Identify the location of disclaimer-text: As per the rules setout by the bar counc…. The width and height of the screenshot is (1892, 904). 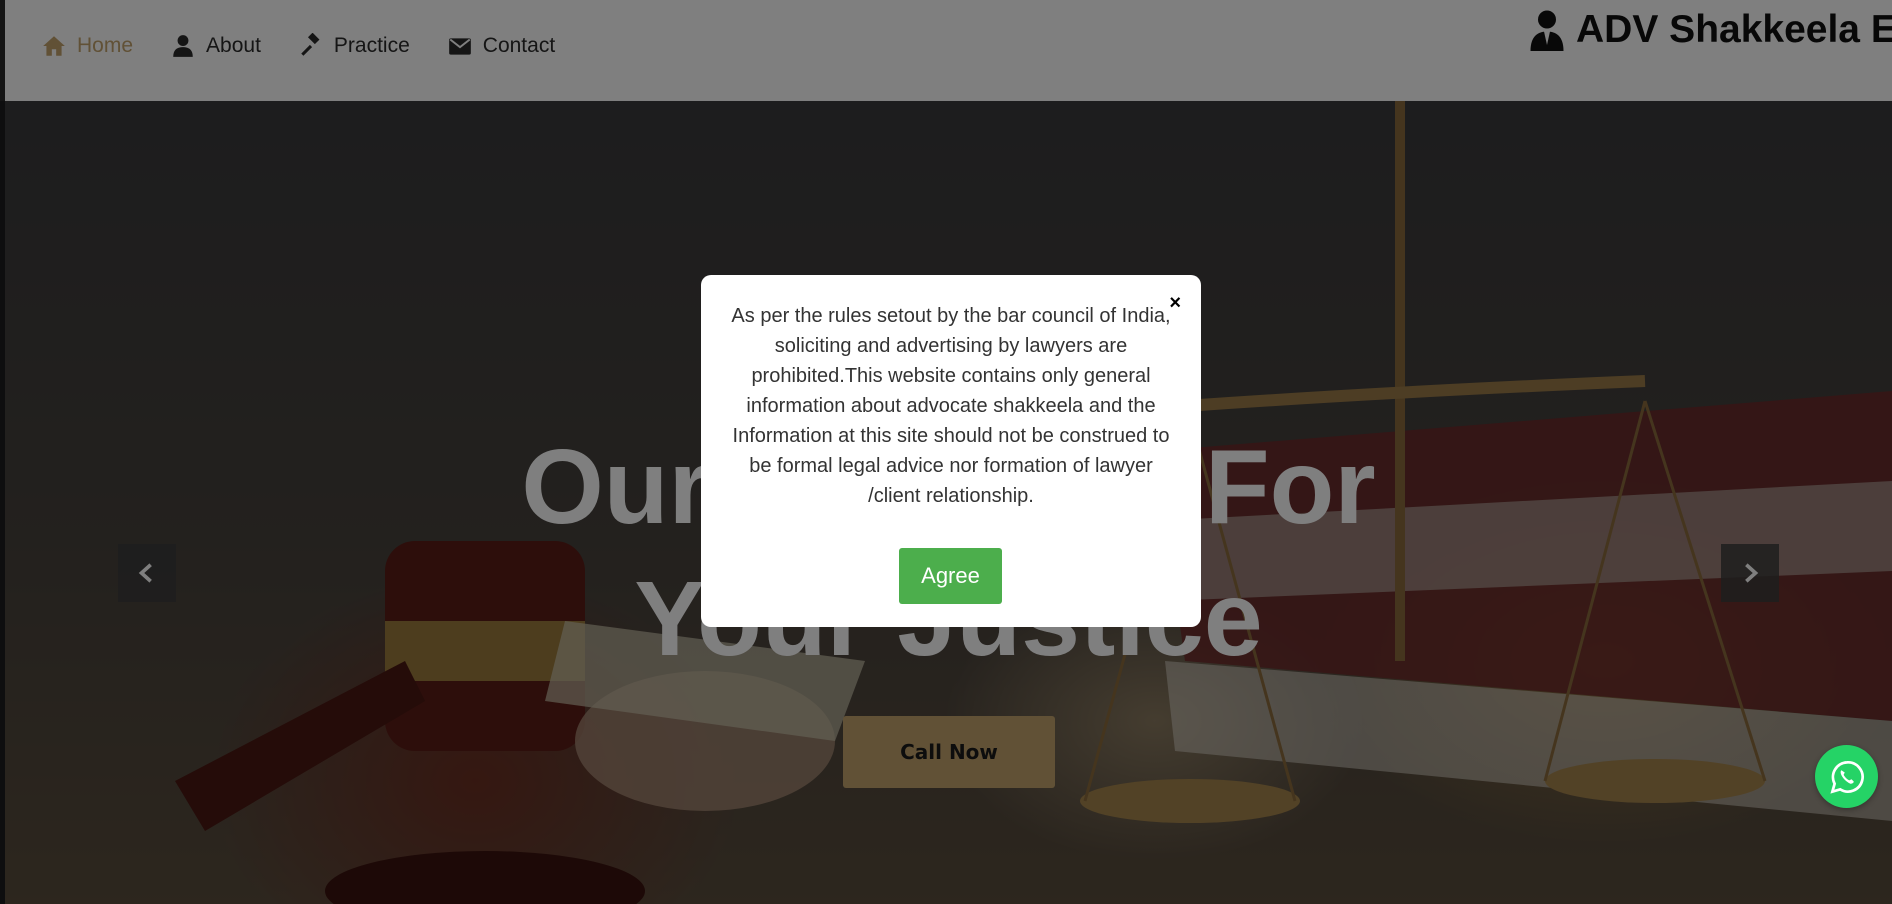
(951, 406).